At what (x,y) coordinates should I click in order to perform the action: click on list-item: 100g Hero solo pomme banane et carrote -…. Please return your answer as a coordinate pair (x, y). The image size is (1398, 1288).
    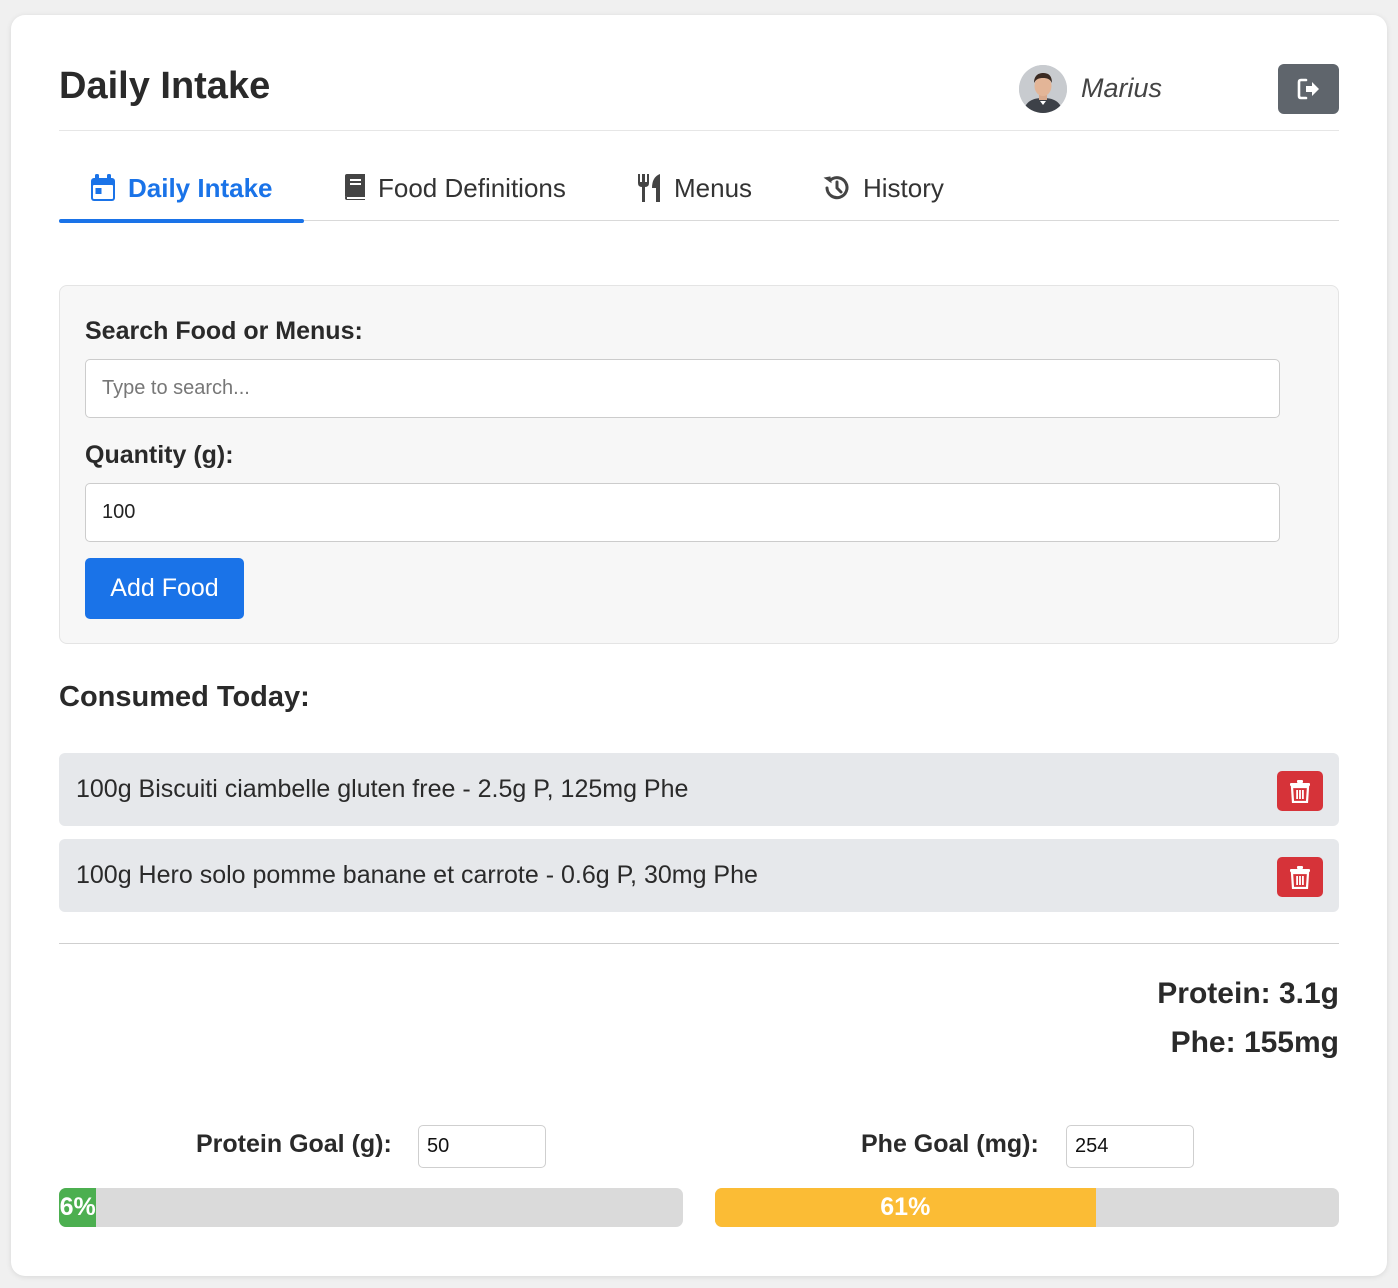
    Looking at the image, I should click on (699, 875).